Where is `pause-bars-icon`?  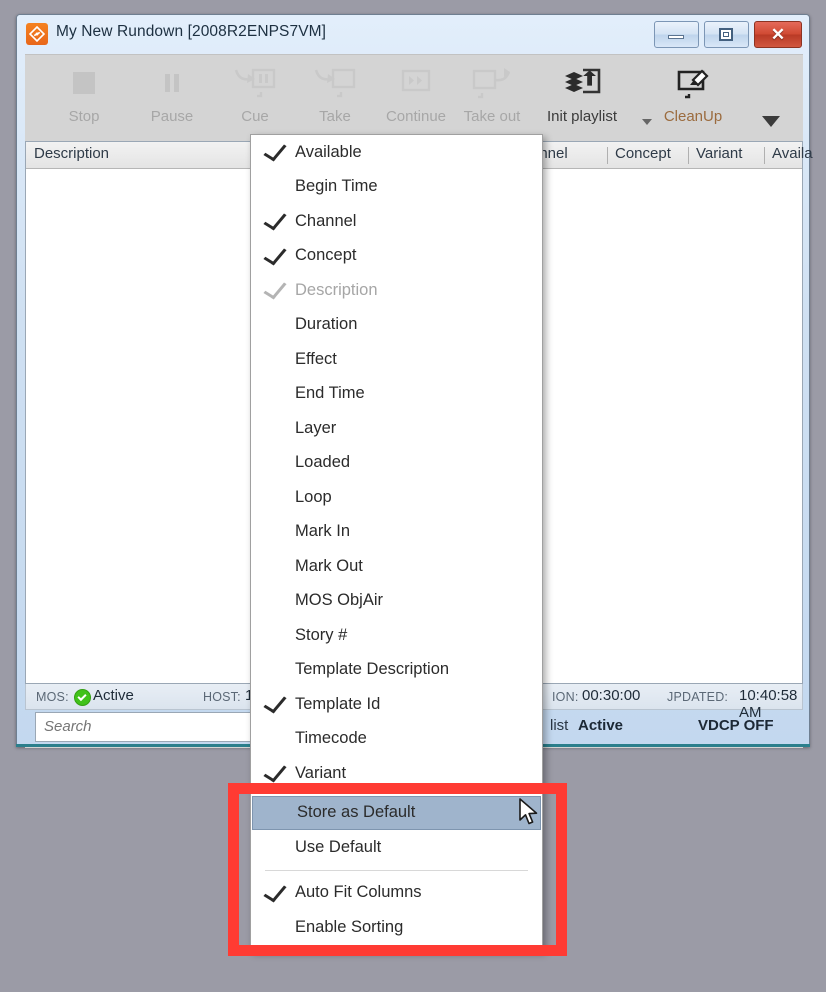 pause-bars-icon is located at coordinates (172, 83).